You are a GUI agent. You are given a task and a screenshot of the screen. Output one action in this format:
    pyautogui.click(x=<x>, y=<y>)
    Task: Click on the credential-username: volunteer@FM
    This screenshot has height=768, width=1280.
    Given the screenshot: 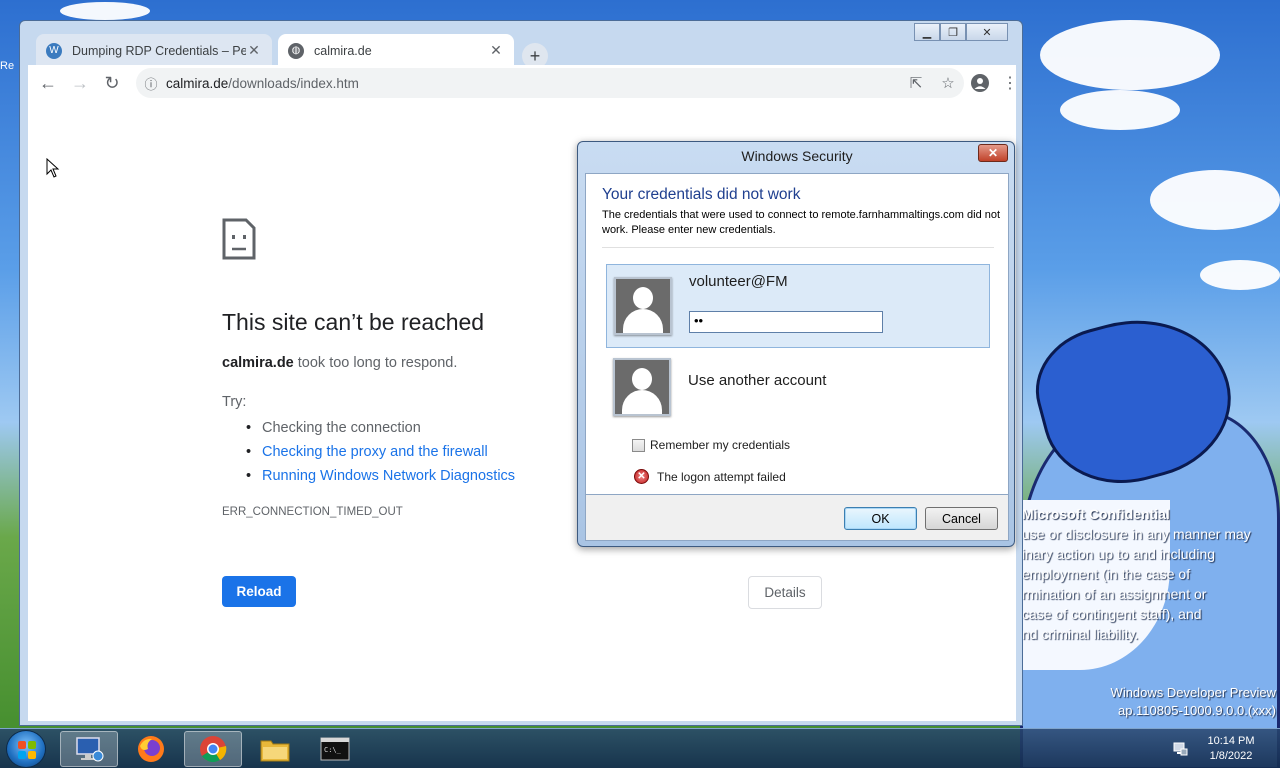 What is the action you would take?
    pyautogui.click(x=738, y=281)
    